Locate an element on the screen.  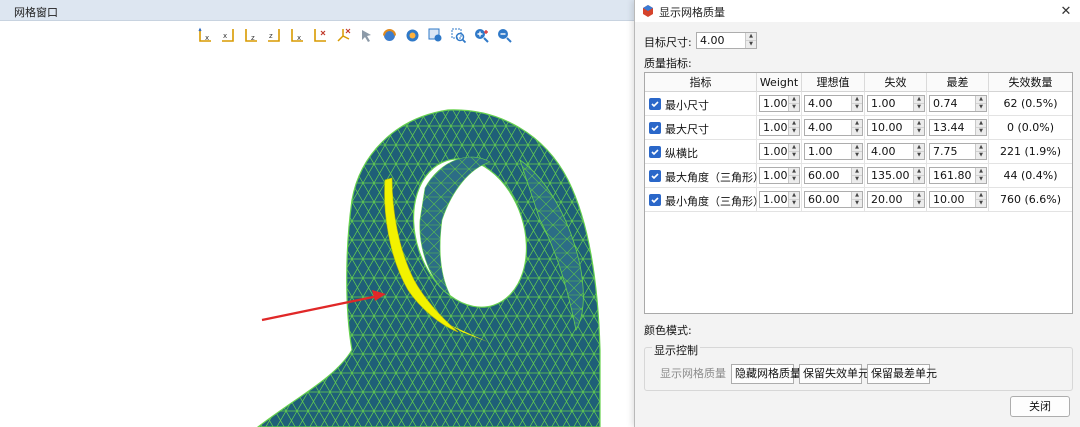
color-mode-label: 颜色模式: is located at coordinates (668, 330).